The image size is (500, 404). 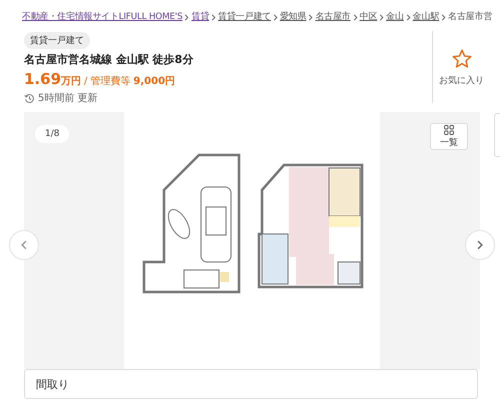 I want to click on next-button, so click(x=480, y=245).